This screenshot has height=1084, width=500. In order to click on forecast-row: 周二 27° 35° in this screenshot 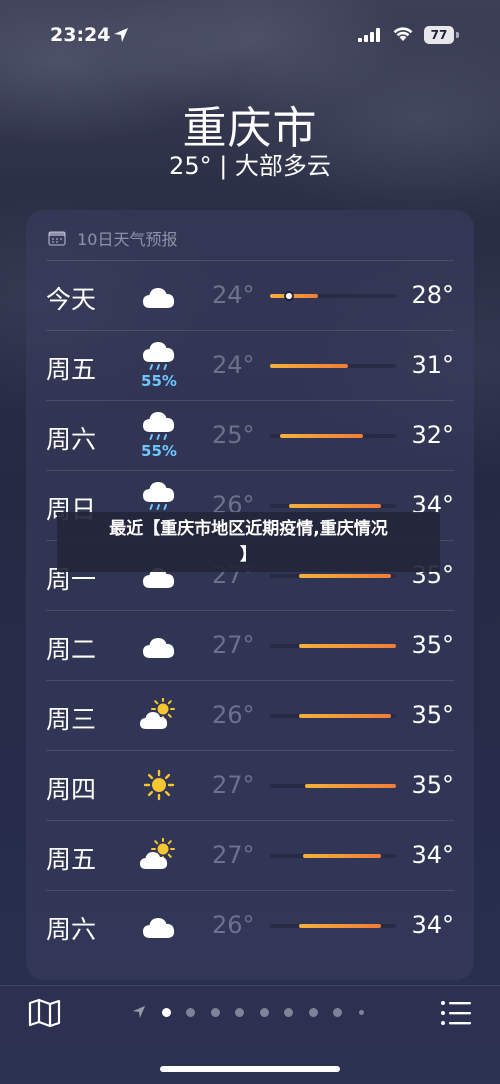, I will do `click(250, 645)`.